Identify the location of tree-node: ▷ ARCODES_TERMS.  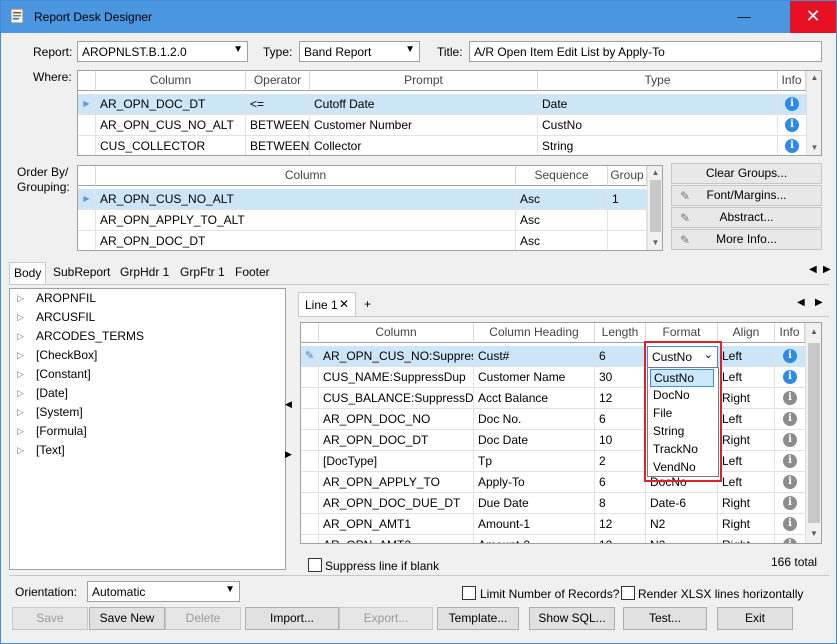
(147, 336).